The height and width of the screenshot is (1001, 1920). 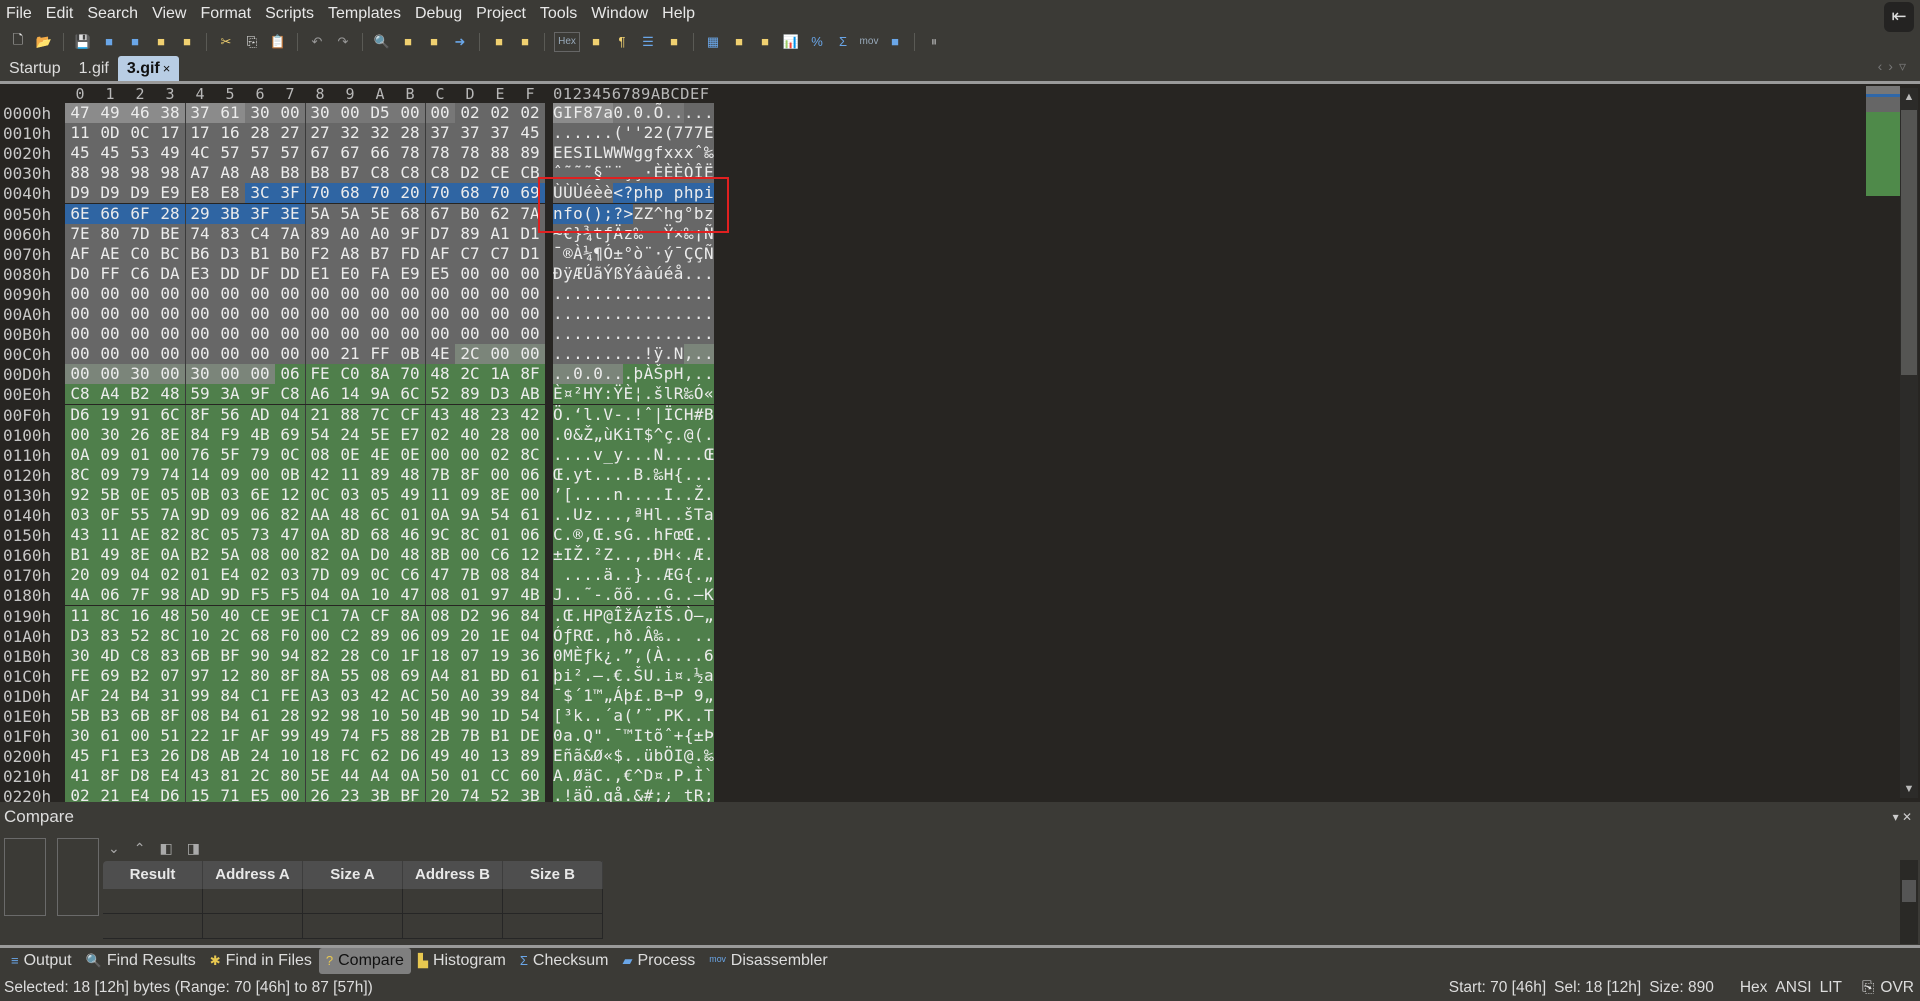 I want to click on tab-list-icon: ▿, so click(x=1905, y=66).